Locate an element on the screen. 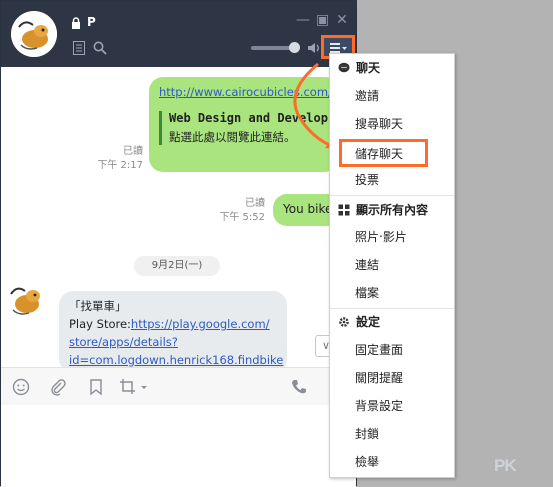 The image size is (553, 487). crop-icon is located at coordinates (134, 387).